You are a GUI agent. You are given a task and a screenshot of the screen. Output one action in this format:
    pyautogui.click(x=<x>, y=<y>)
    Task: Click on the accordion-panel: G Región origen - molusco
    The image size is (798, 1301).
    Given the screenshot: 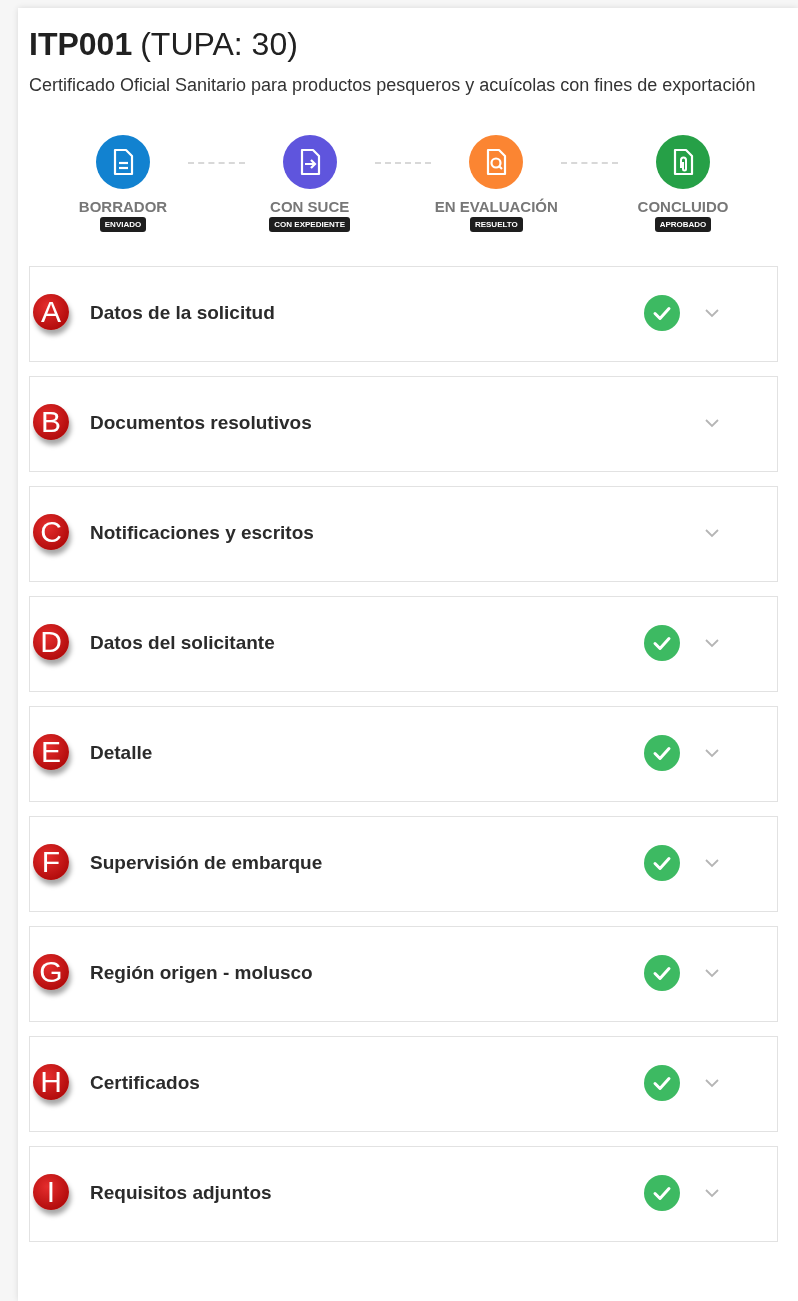 What is the action you would take?
    pyautogui.click(x=403, y=974)
    